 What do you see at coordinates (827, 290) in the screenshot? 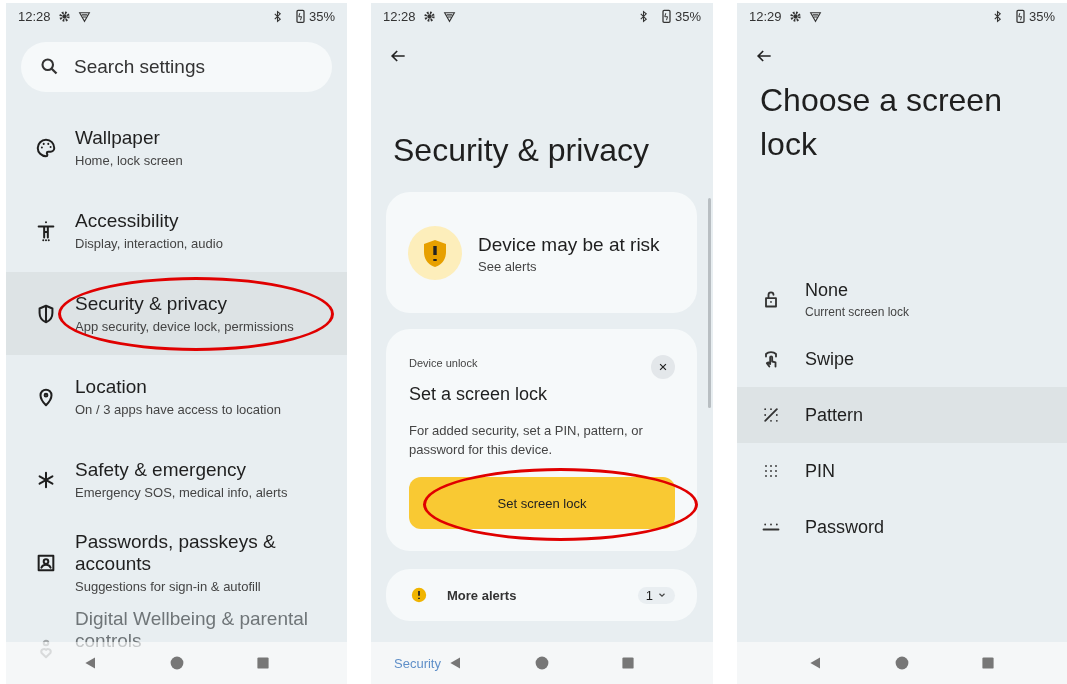
I see `option-title: None` at bounding box center [827, 290].